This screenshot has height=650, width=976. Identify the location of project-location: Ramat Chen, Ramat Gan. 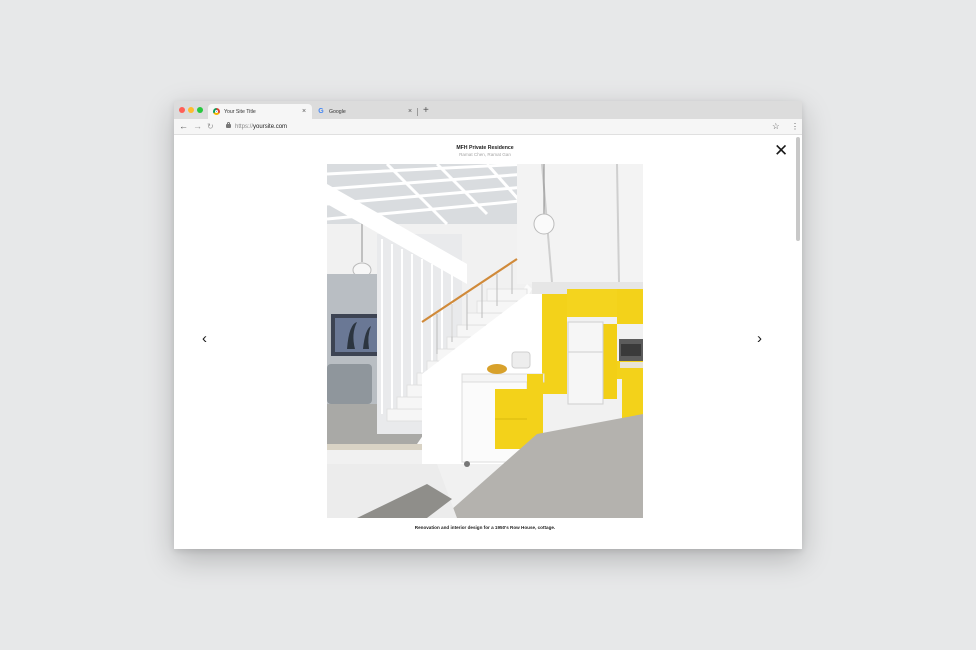
(485, 154).